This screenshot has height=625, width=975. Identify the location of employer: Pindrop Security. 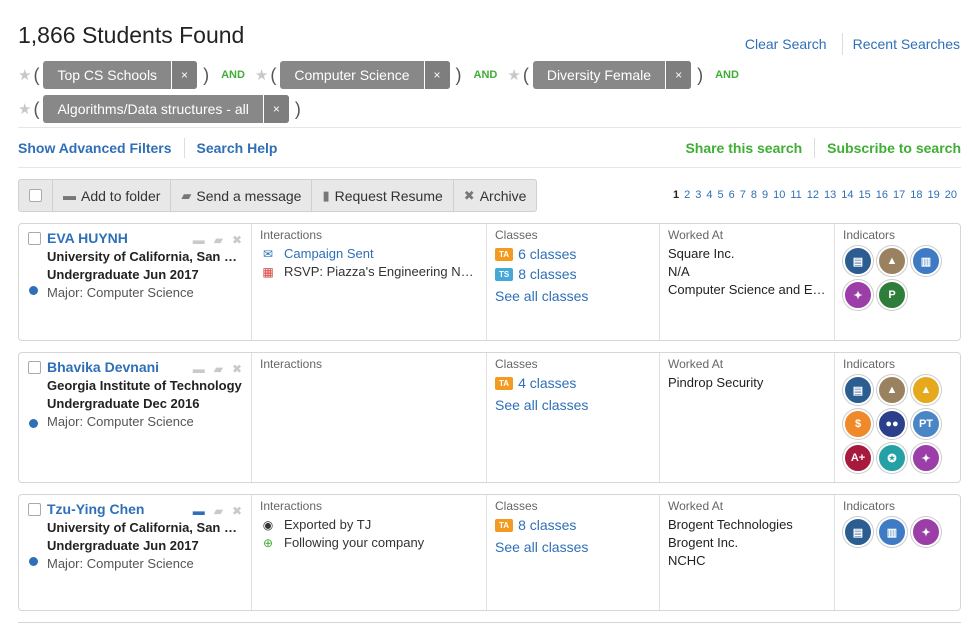
(716, 382).